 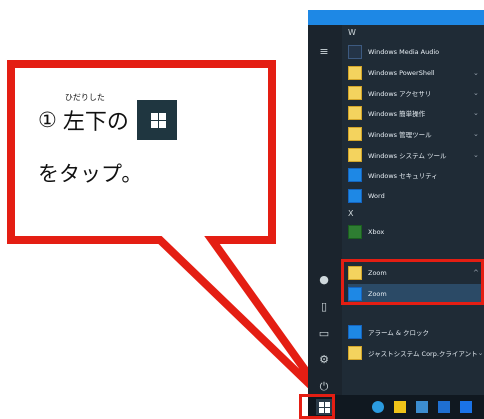 I want to click on app-alarms-clock: アラーム & クロック, so click(x=415, y=332).